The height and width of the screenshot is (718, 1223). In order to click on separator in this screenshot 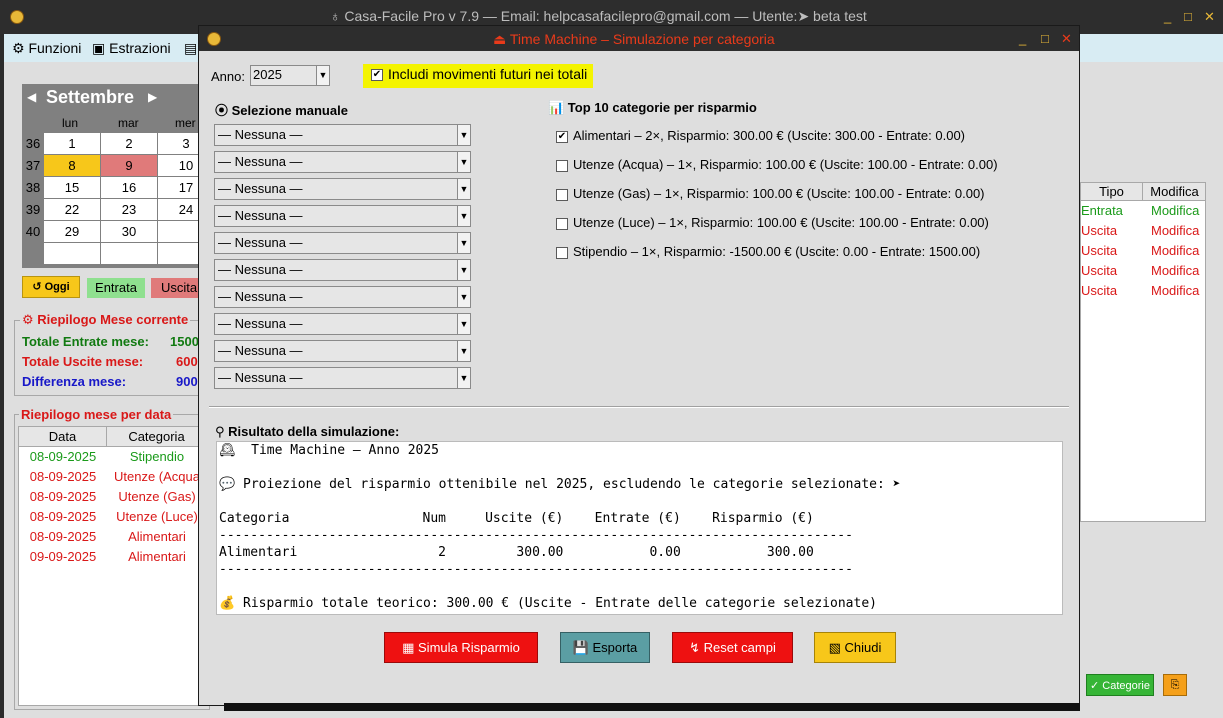, I will do `click(639, 407)`.